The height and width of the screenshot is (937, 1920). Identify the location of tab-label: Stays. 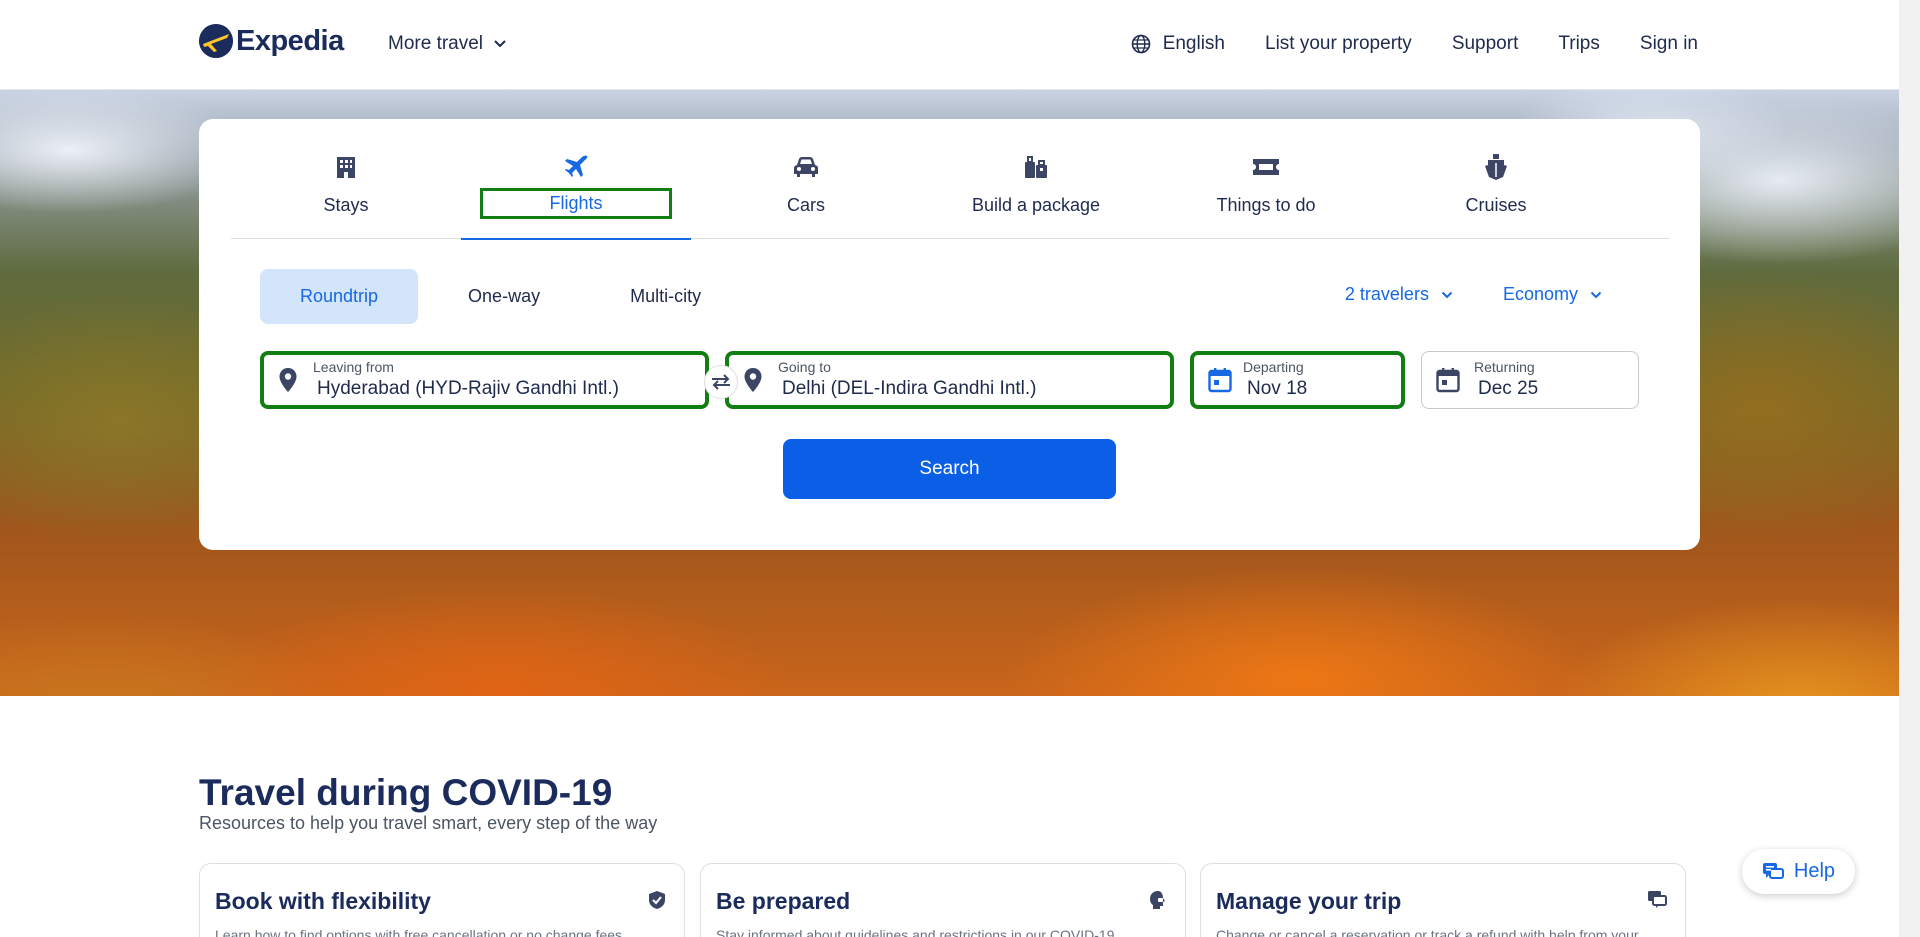
(346, 205).